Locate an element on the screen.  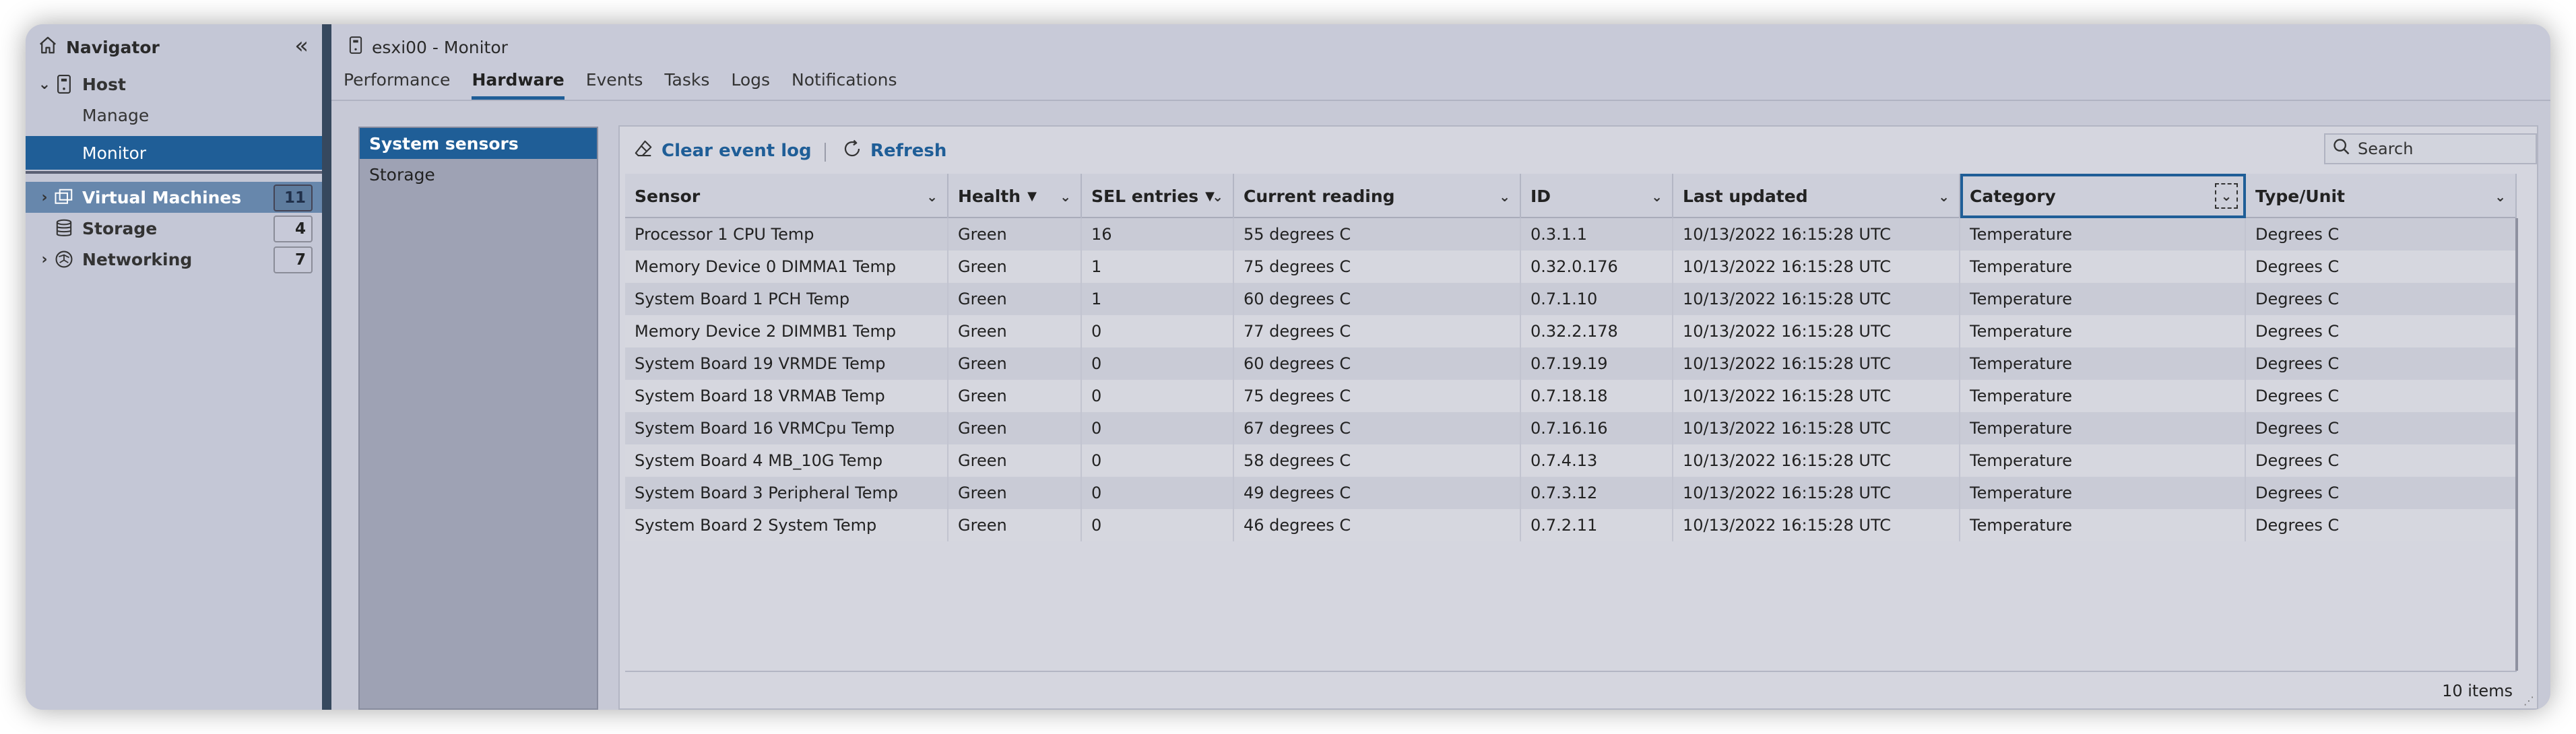
column-header-current-reading: Current reading ⌄ is located at coordinates (1378, 196).